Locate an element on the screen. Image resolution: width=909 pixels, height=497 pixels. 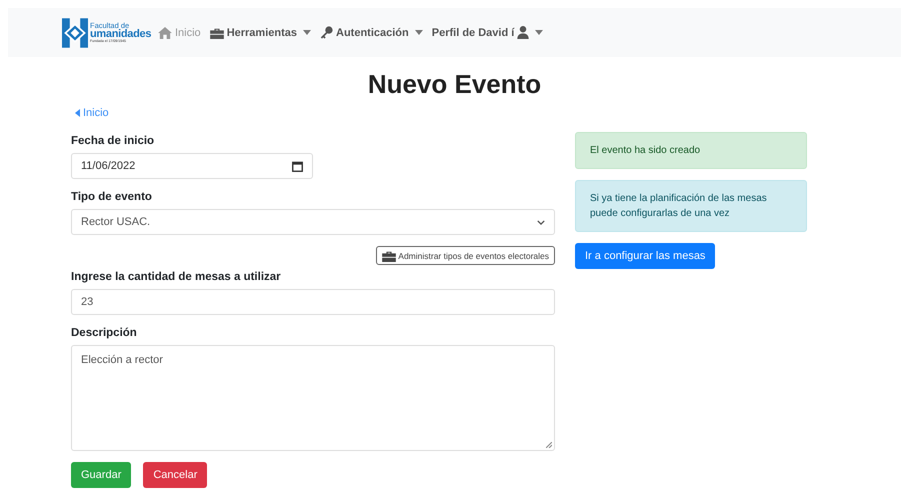
manage-button: Administrar tipos de eventos electorales is located at coordinates (465, 255).